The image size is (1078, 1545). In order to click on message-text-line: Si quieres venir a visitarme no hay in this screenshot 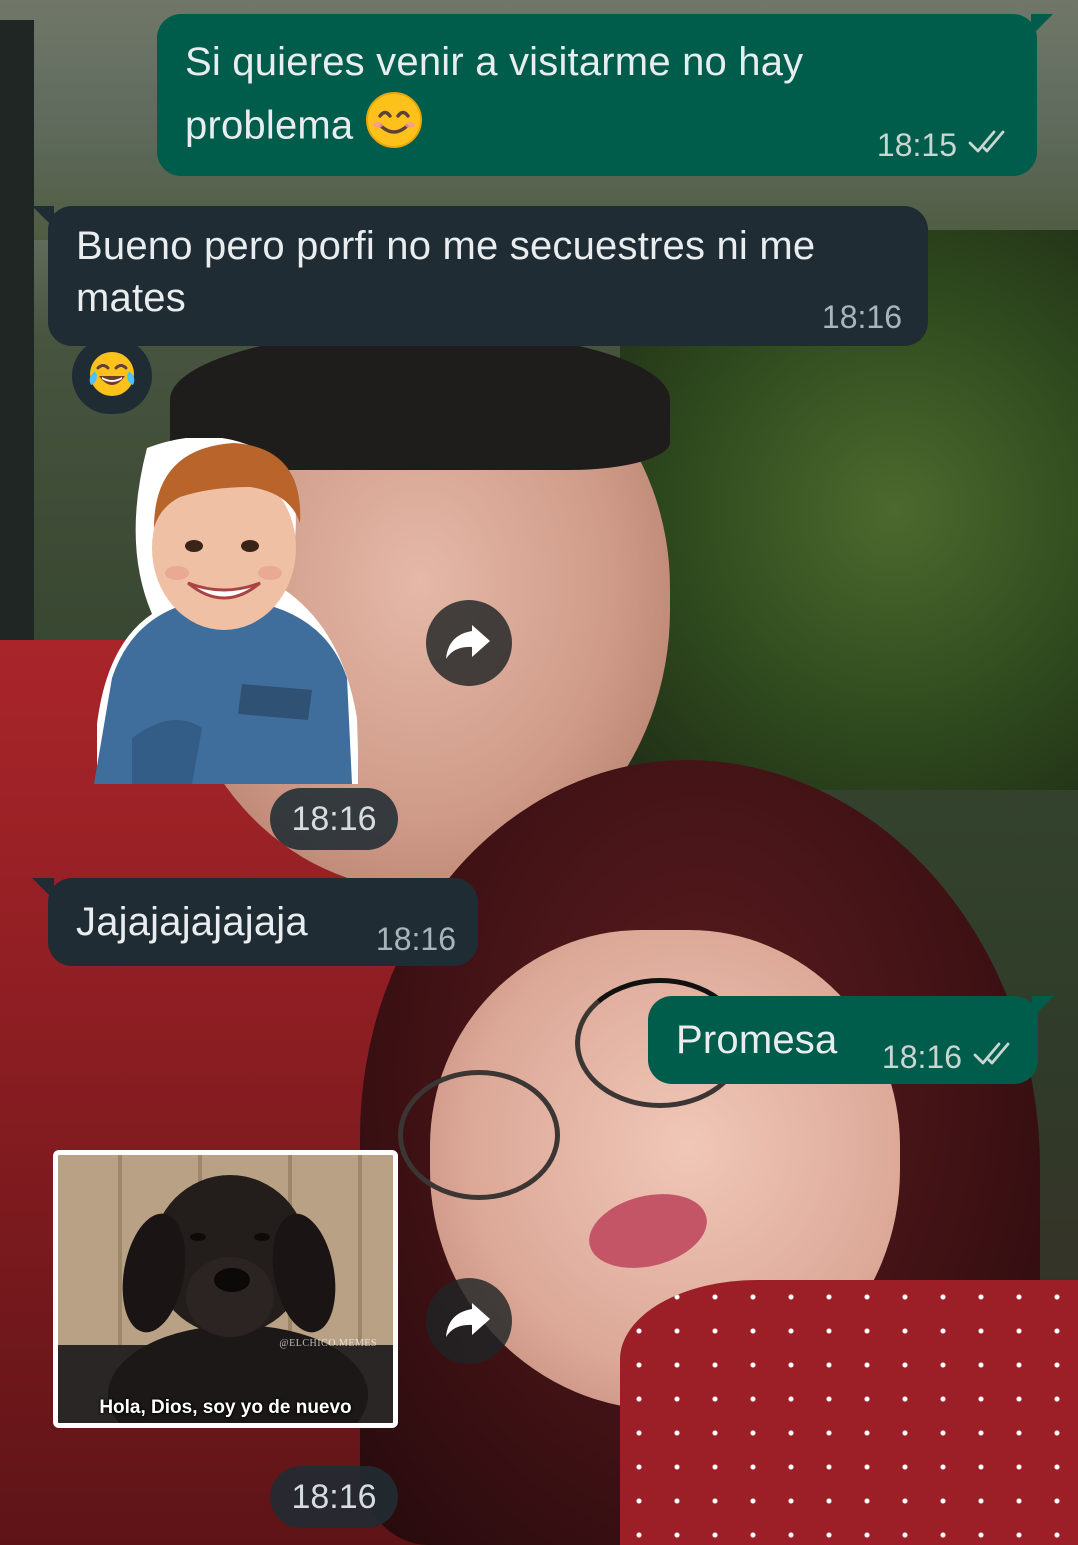, I will do `click(494, 62)`.